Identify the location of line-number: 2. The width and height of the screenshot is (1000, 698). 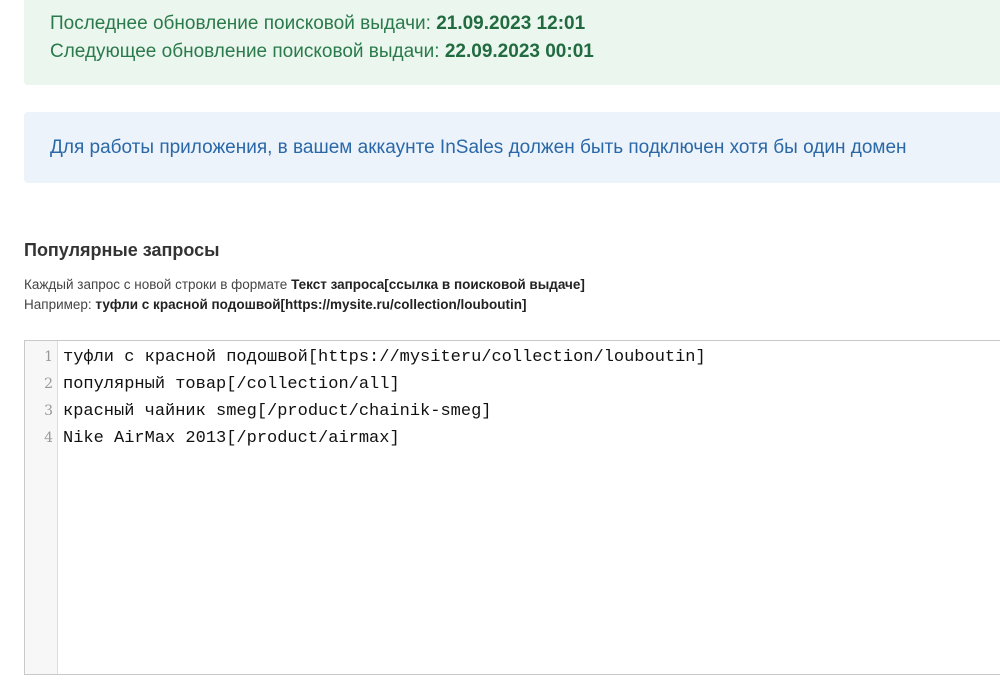
(48, 384).